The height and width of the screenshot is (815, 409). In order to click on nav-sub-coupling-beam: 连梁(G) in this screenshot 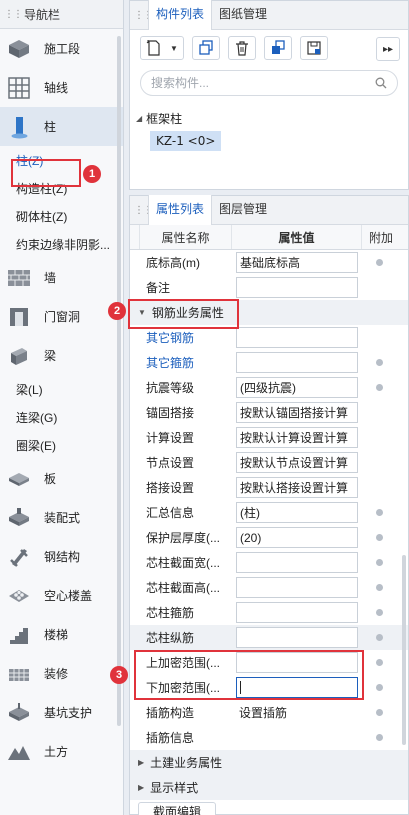, I will do `click(61, 417)`.